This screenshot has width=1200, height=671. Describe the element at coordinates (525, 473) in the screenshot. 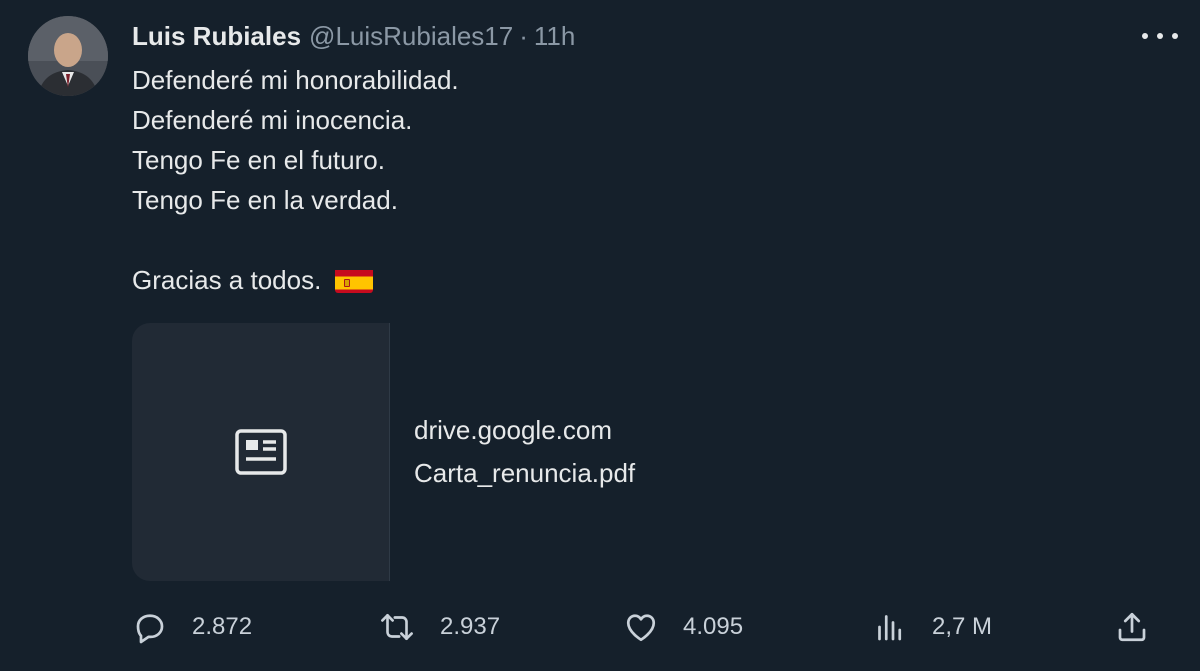

I see `card-title: Carta_renuncia.pdf` at that location.